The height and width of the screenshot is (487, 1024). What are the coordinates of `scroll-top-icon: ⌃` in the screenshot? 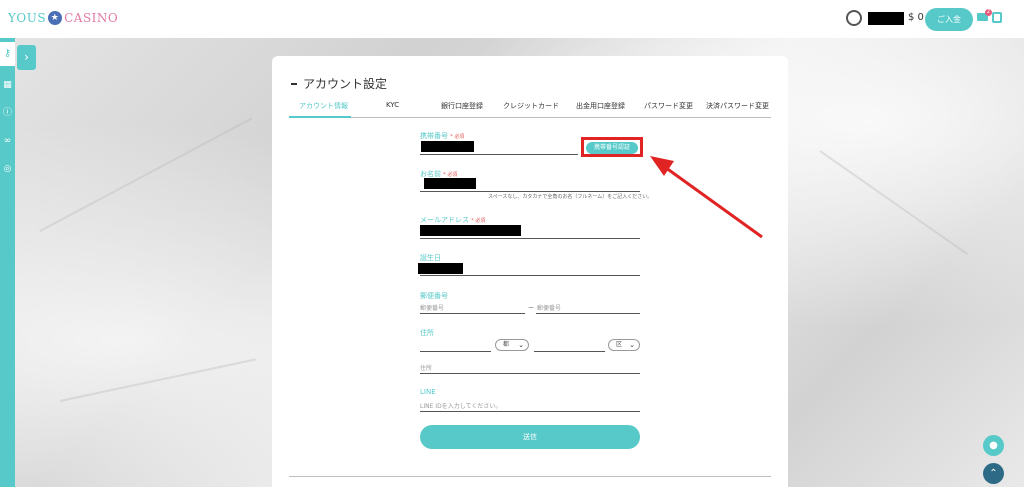 It's located at (993, 473).